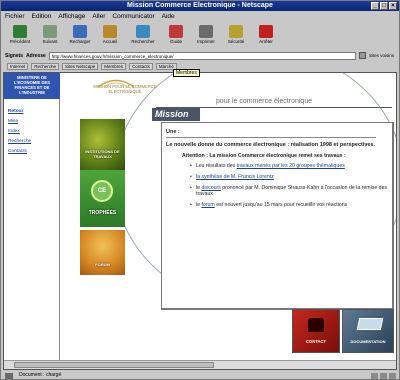  What do you see at coordinates (102, 145) in the screenshot?
I see `tile-institutions: INSTITUTIONS DE TRAVAUX` at bounding box center [102, 145].